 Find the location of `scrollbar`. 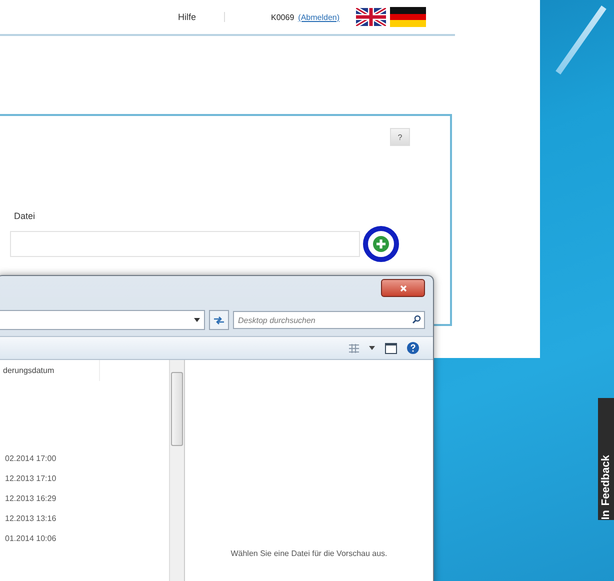

scrollbar is located at coordinates (177, 470).